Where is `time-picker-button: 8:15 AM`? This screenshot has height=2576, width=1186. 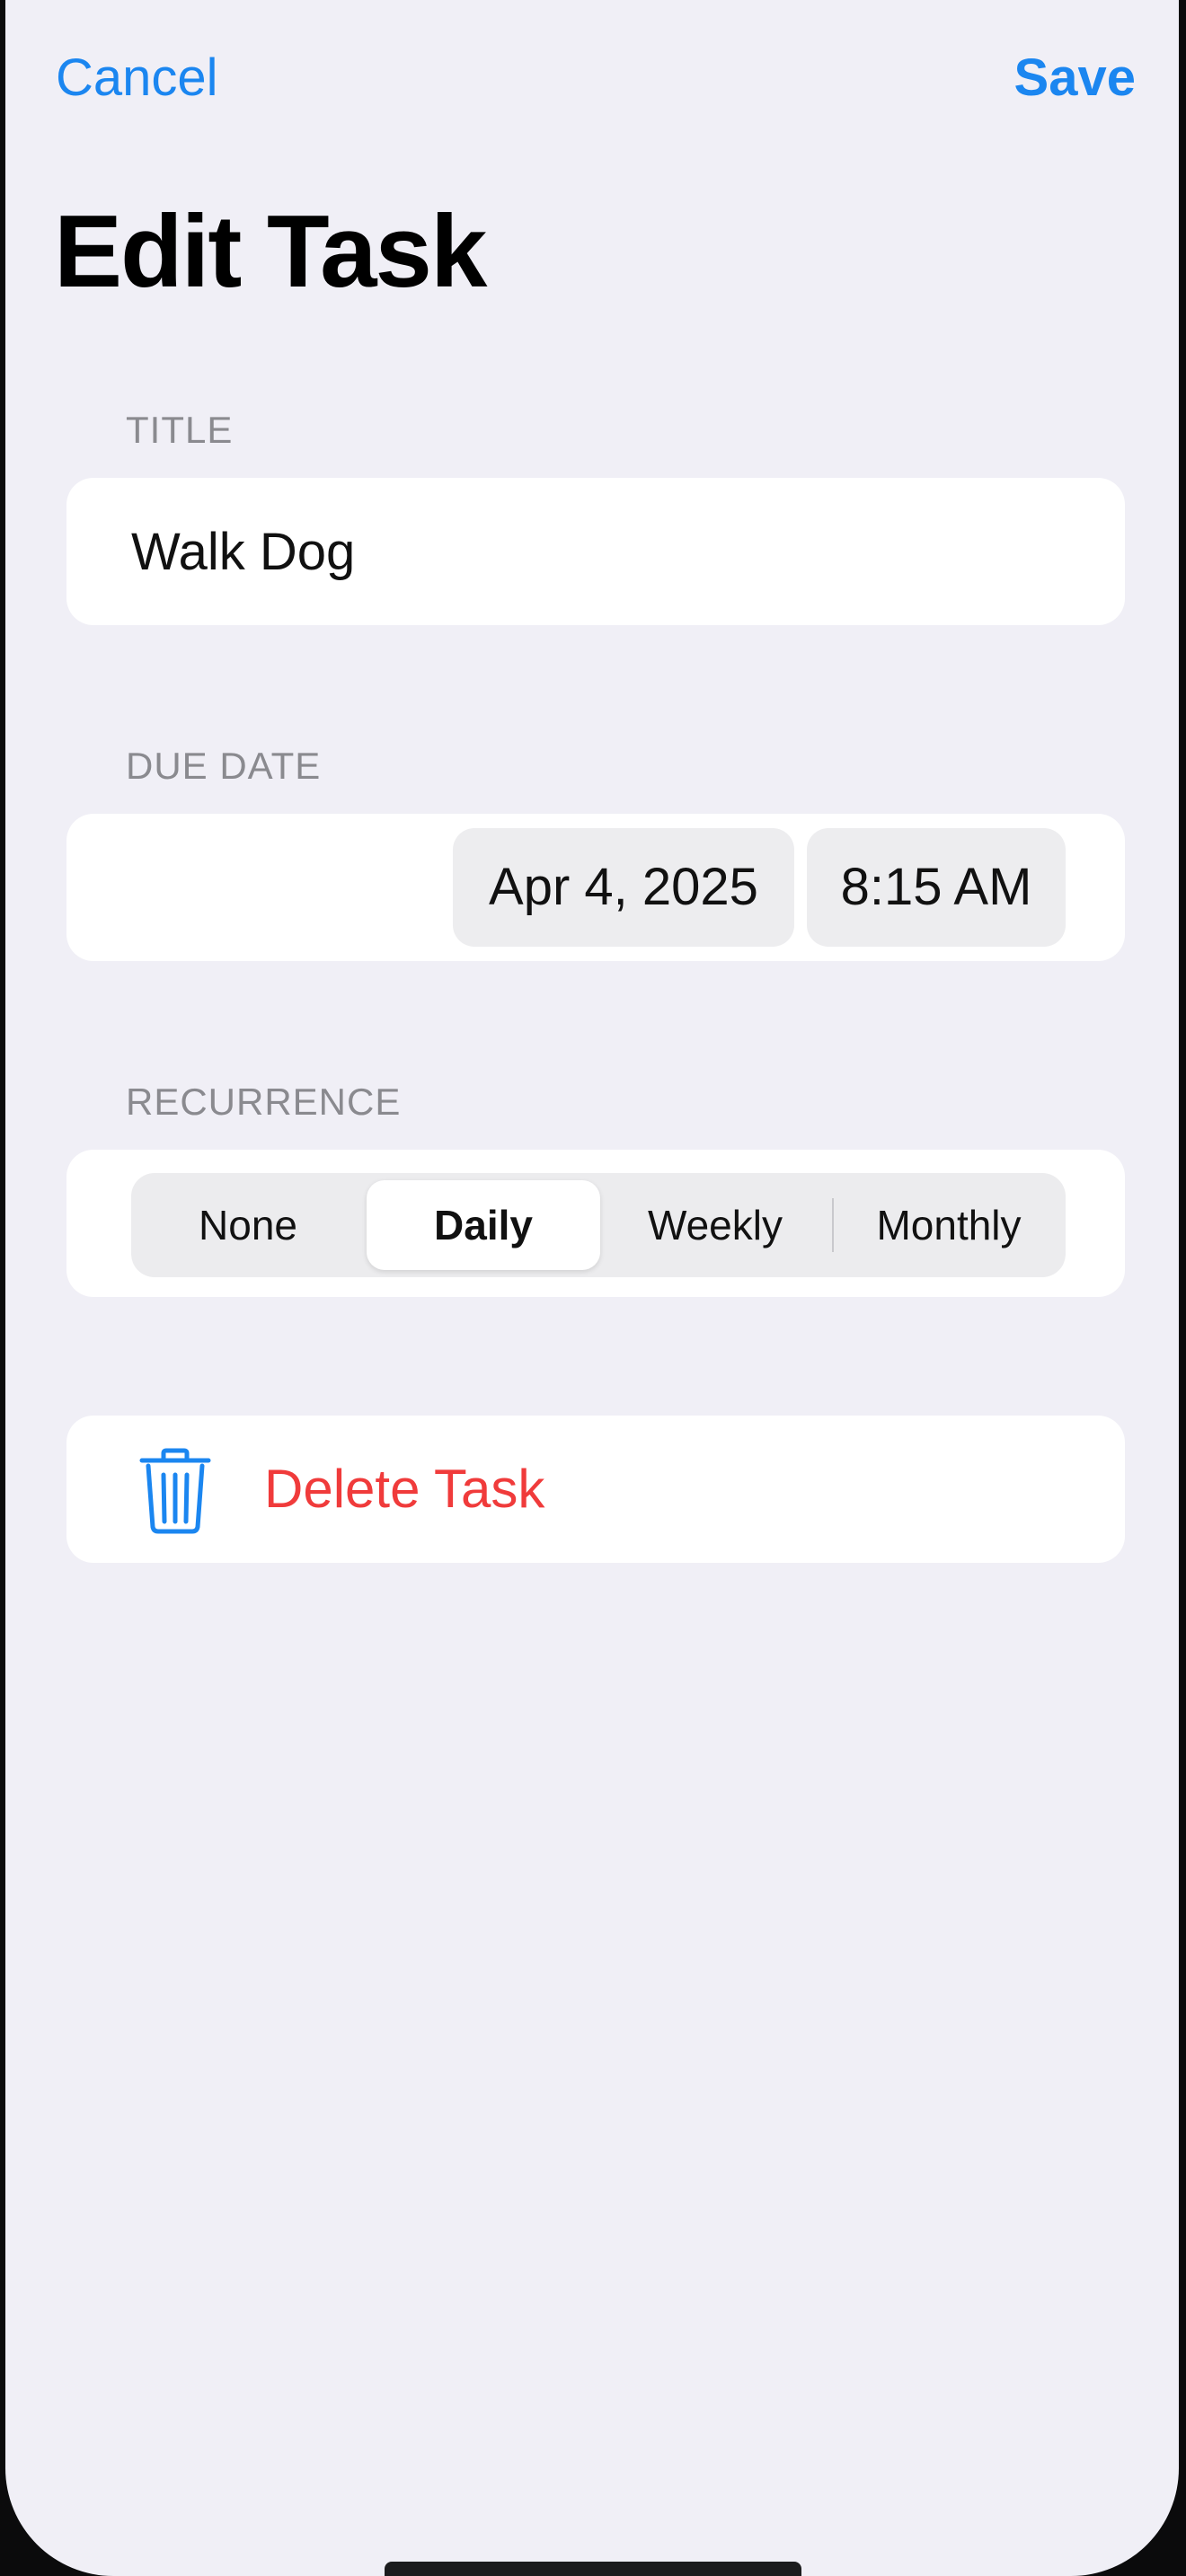 time-picker-button: 8:15 AM is located at coordinates (937, 887).